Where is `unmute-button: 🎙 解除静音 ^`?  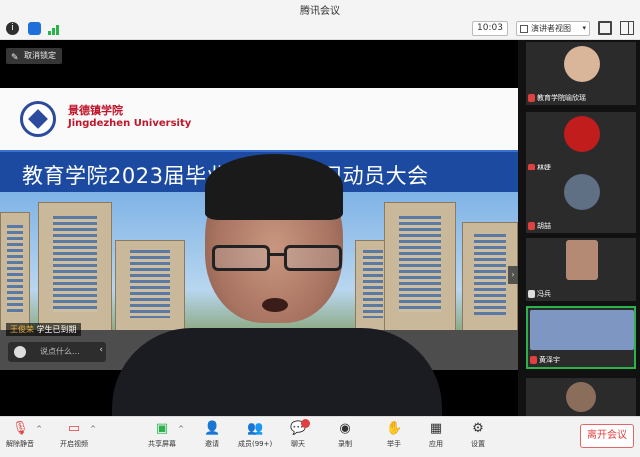
unmute-button: 🎙 解除静音 ^ is located at coordinates (24, 435).